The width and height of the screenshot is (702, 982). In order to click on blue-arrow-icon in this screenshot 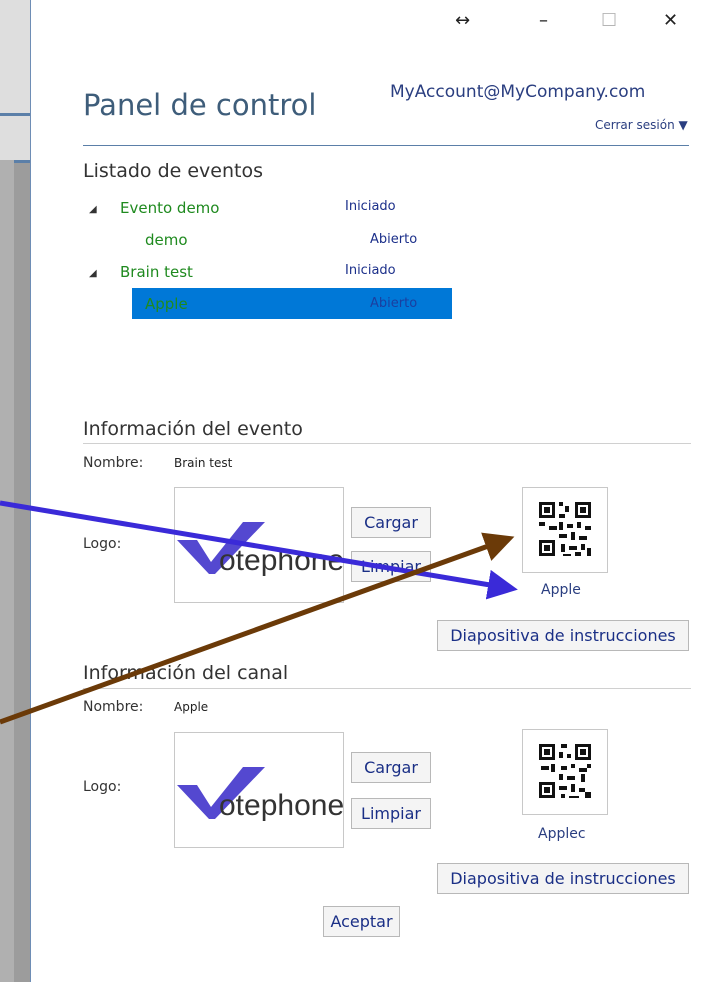, I will do `click(259, 550)`.